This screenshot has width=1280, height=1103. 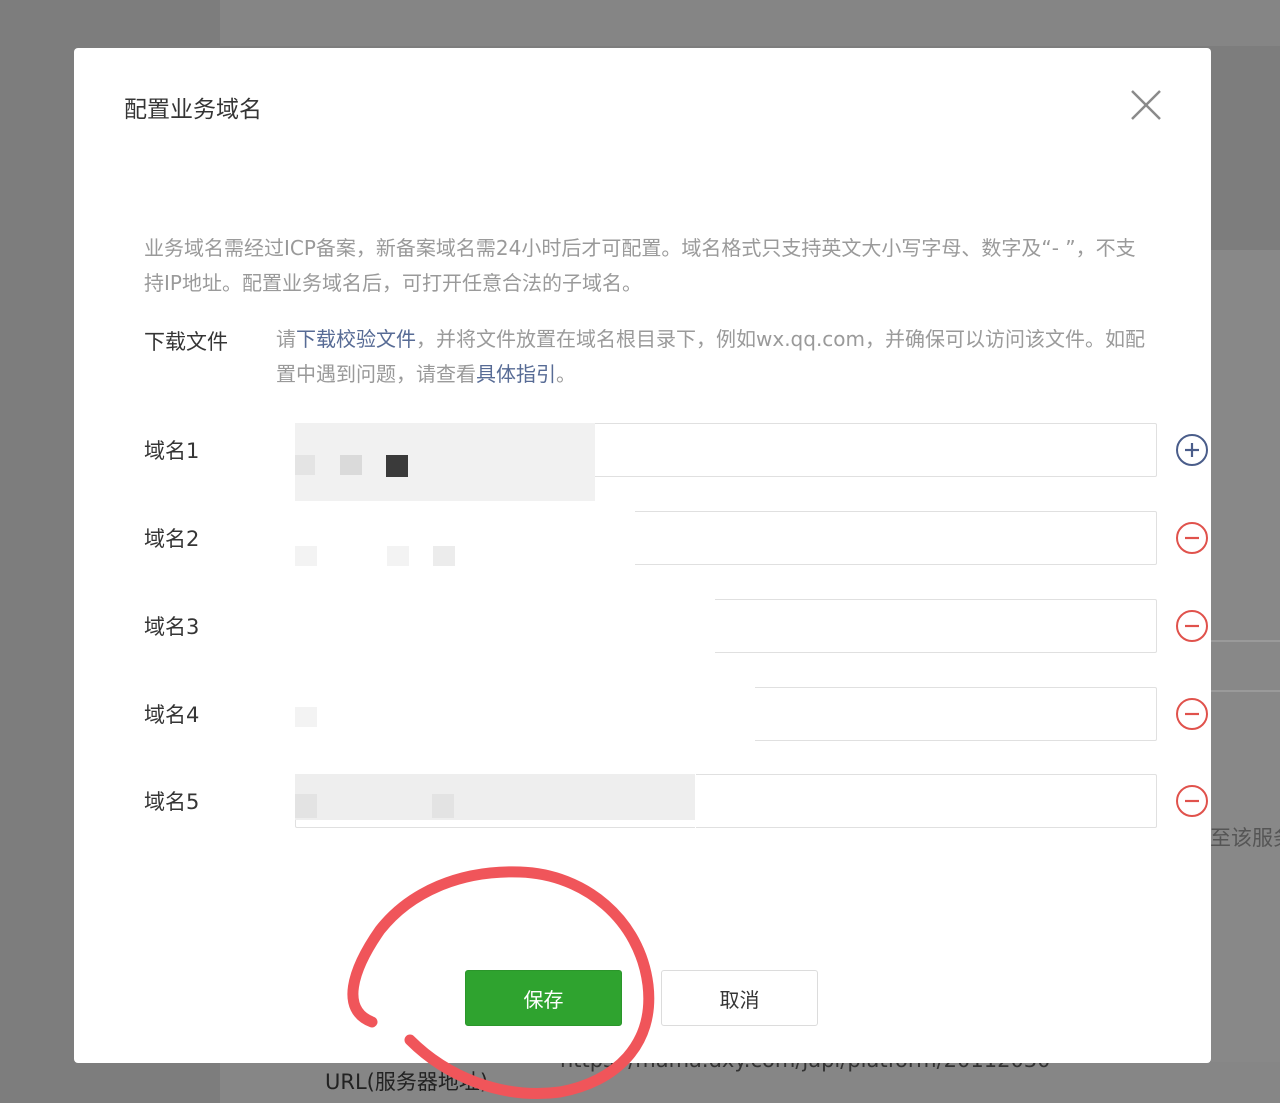 What do you see at coordinates (566, 374) in the screenshot?
I see `download-text-suffix: 。` at bounding box center [566, 374].